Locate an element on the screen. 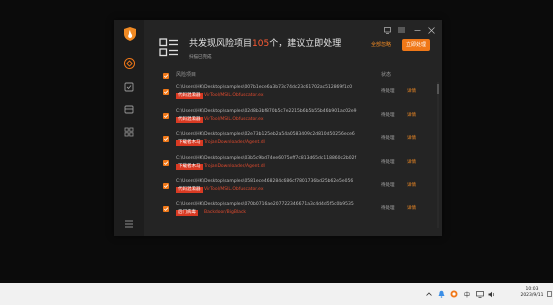  sidebar is located at coordinates (129, 128).